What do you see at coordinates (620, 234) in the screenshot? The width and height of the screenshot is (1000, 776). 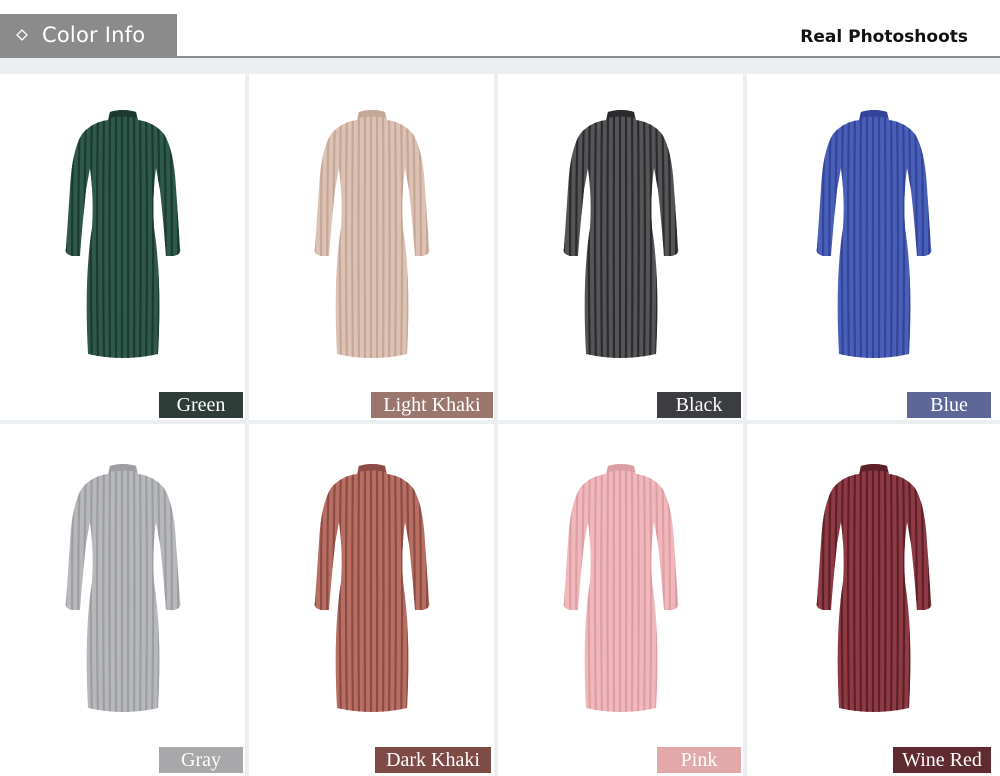 I see `dress-black-image` at bounding box center [620, 234].